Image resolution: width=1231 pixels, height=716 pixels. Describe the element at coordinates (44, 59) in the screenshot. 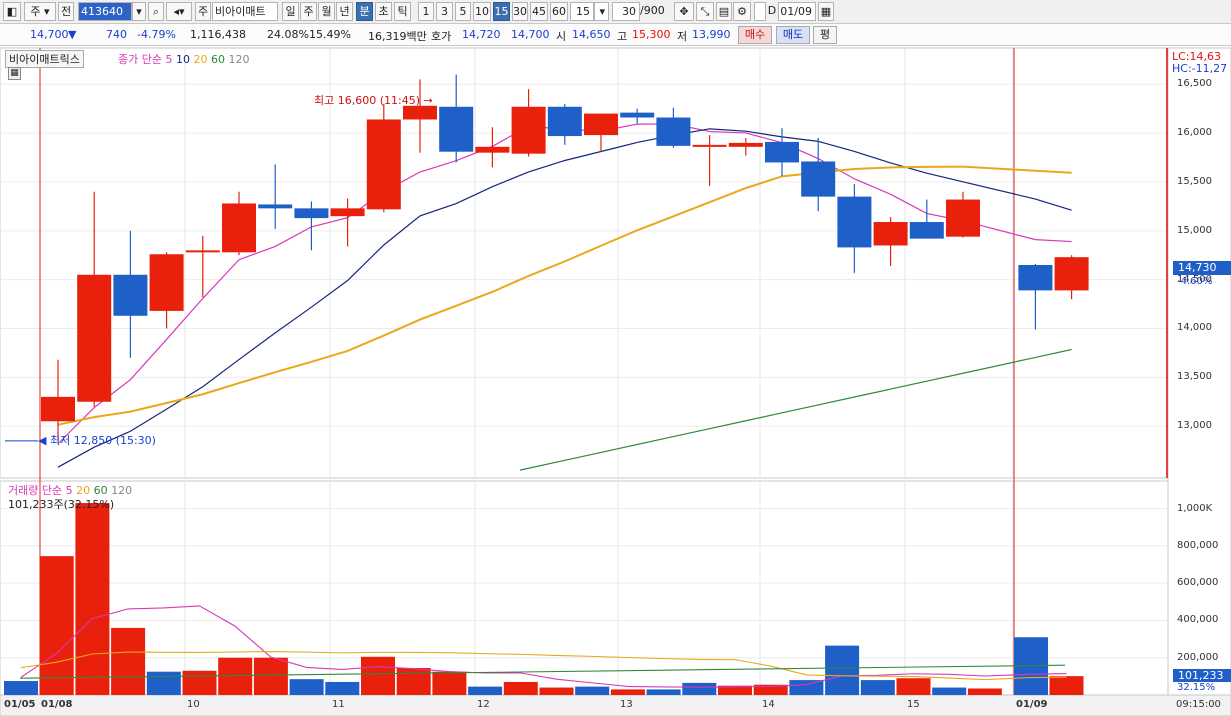

I see `price-panel-title: 비아이매트릭스` at that location.